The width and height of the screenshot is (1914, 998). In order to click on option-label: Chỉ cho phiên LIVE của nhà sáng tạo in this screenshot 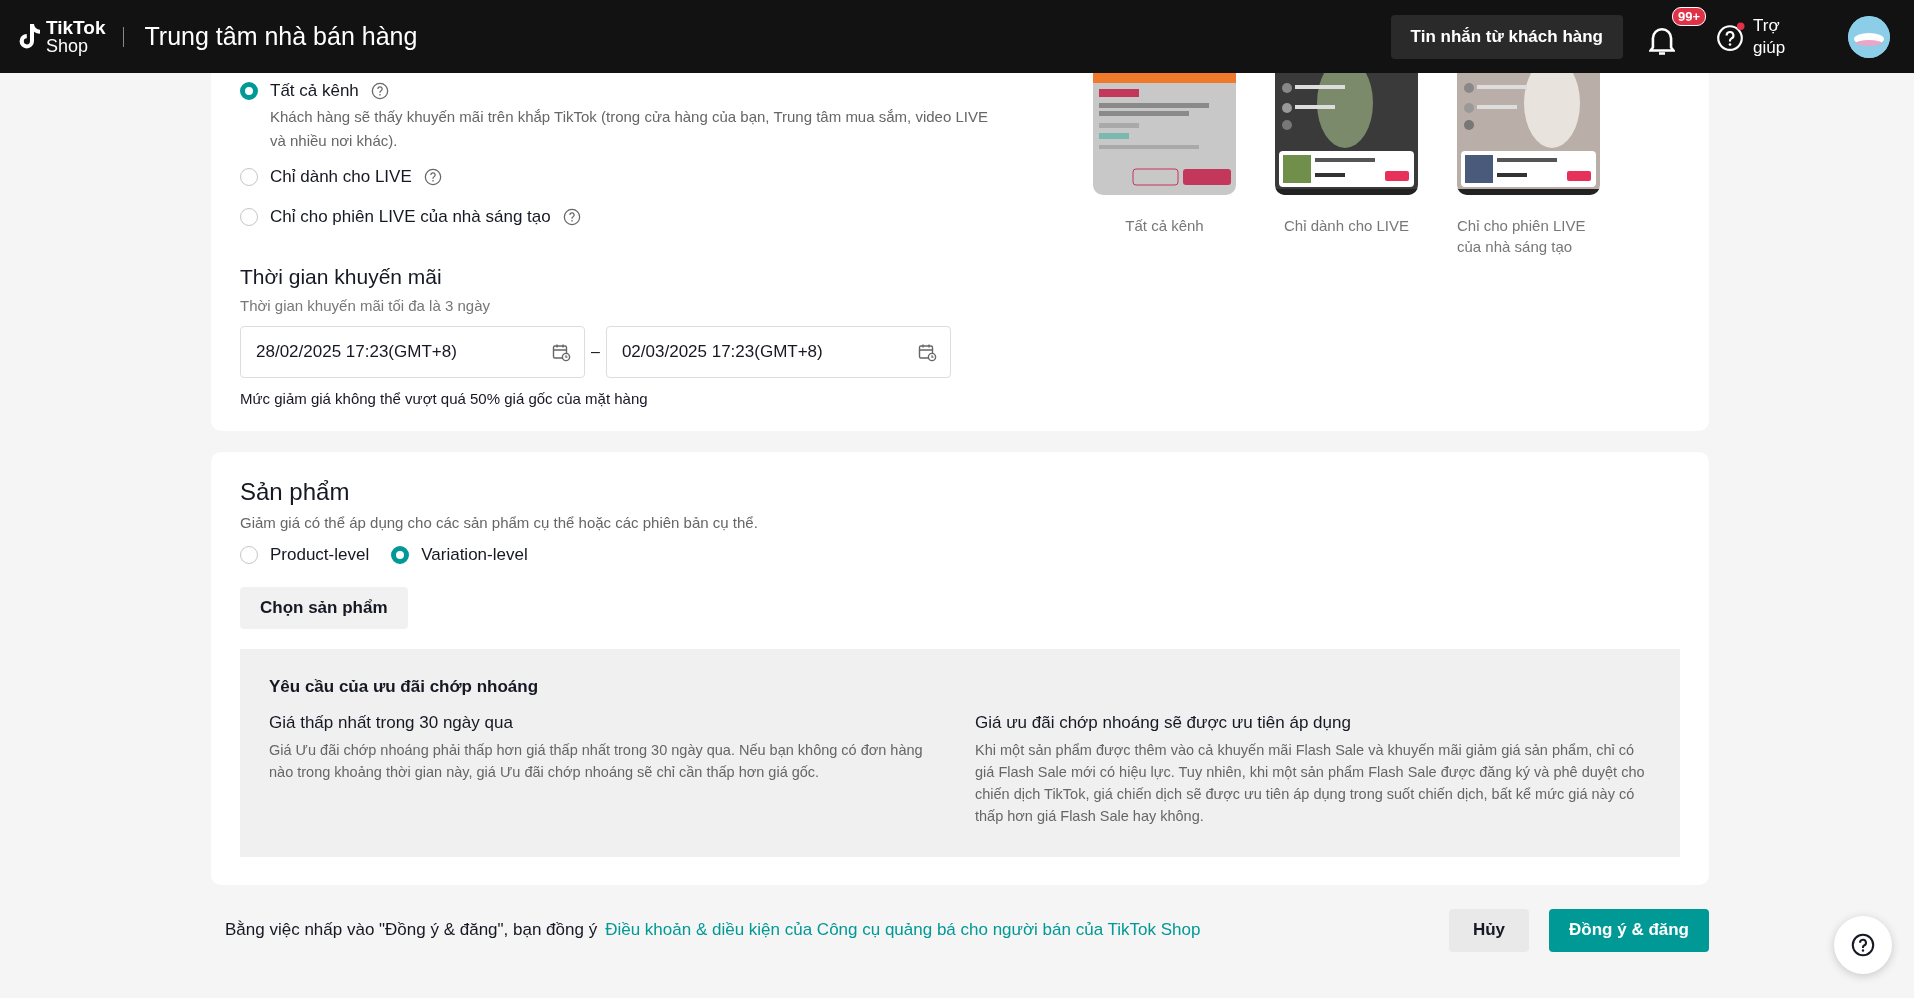, I will do `click(410, 217)`.